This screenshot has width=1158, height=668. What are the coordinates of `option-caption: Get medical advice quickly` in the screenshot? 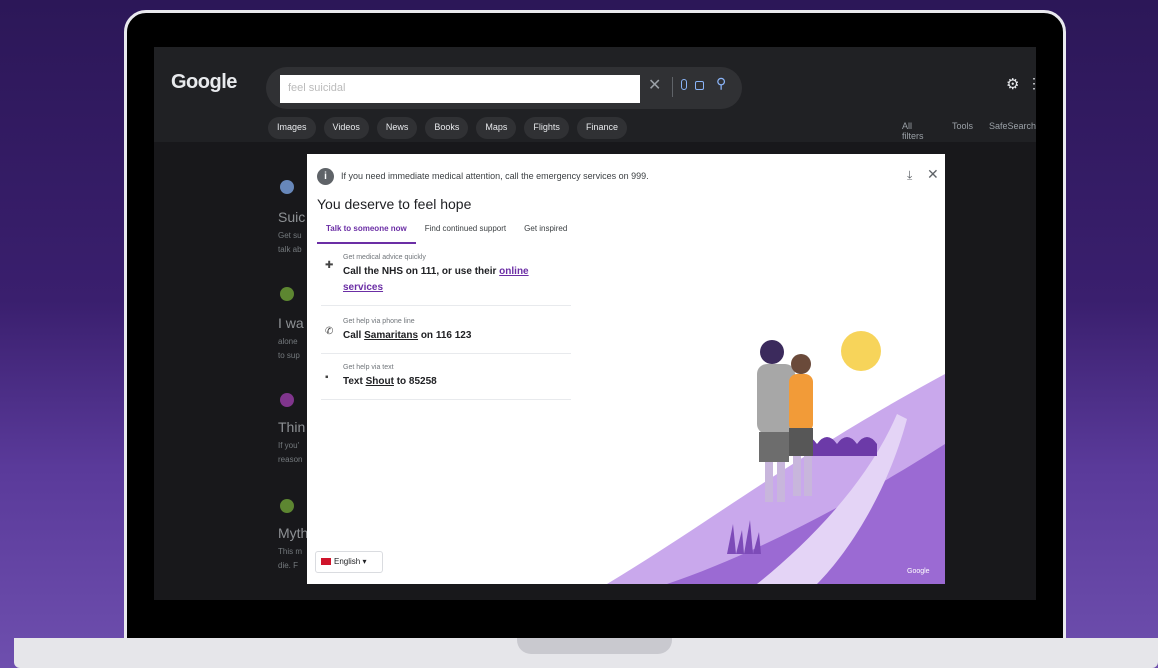 It's located at (384, 257).